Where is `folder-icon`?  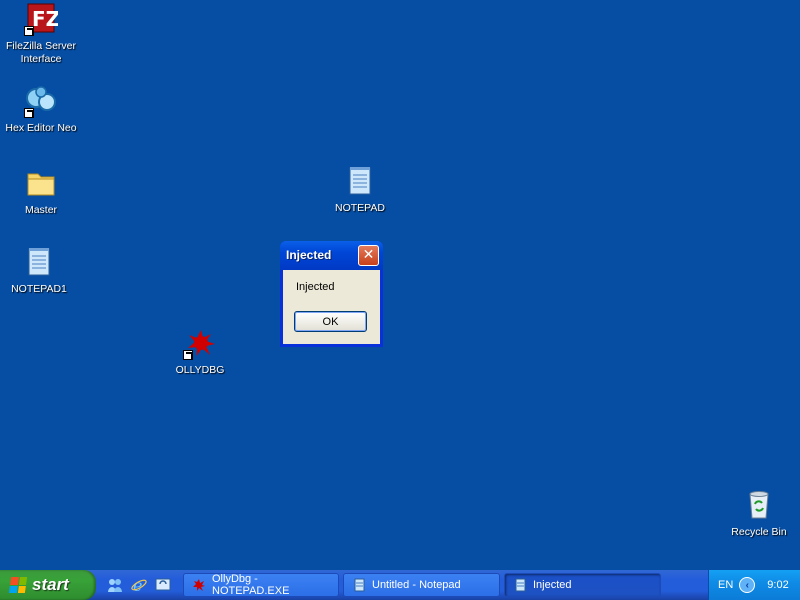 folder-icon is located at coordinates (41, 183).